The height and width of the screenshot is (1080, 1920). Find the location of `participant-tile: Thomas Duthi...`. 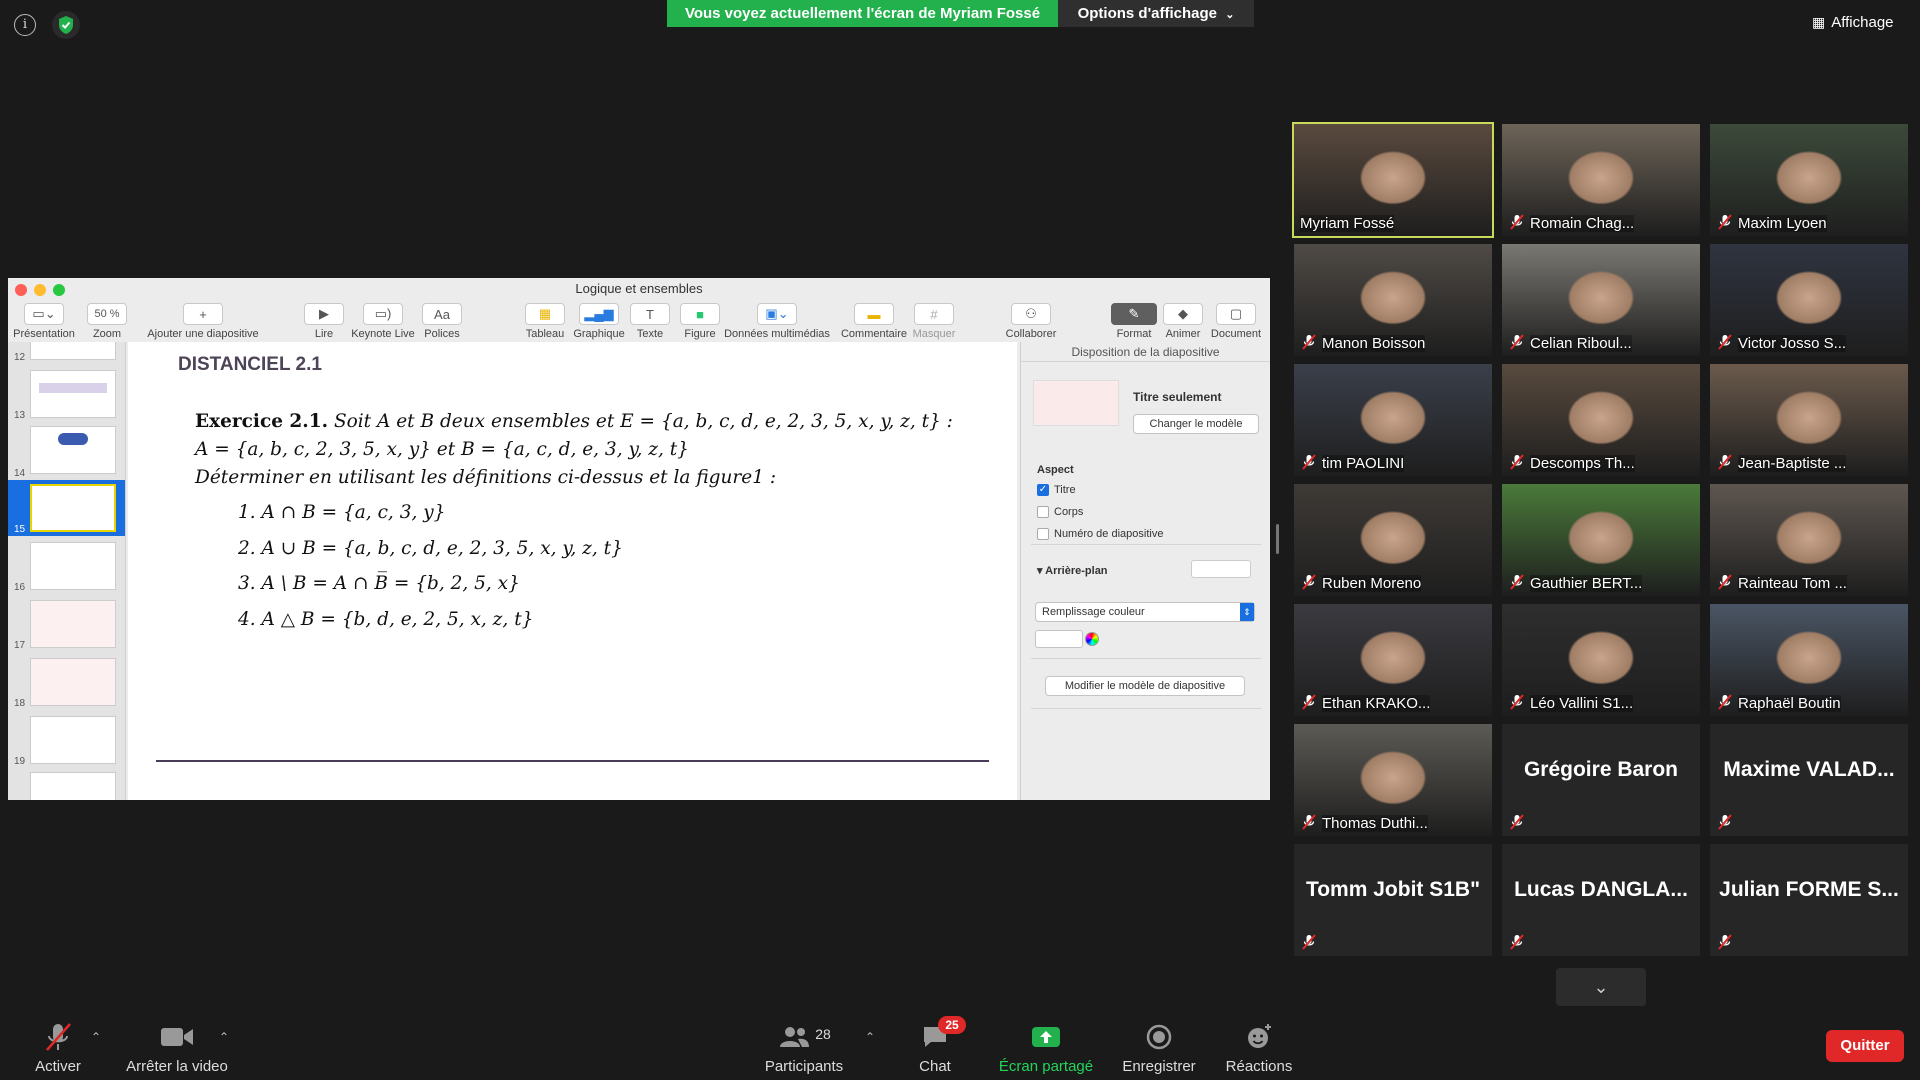

participant-tile: Thomas Duthi... is located at coordinates (1393, 780).